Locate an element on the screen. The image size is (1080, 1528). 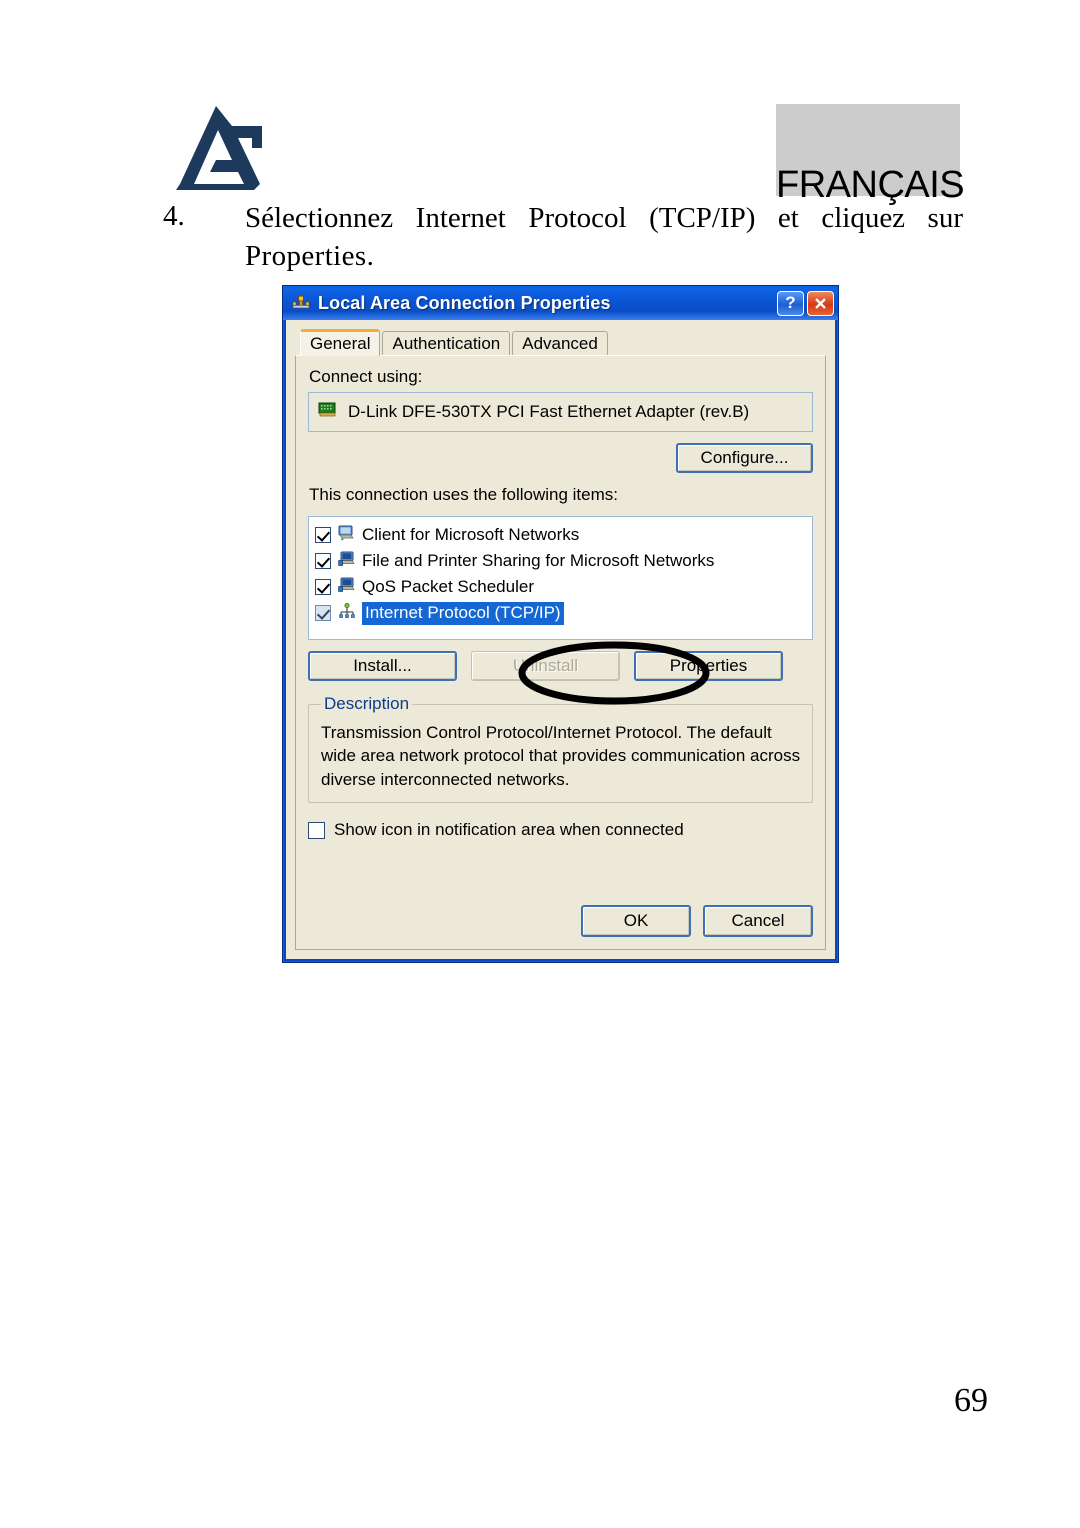
protocol-icon is located at coordinates (347, 613).